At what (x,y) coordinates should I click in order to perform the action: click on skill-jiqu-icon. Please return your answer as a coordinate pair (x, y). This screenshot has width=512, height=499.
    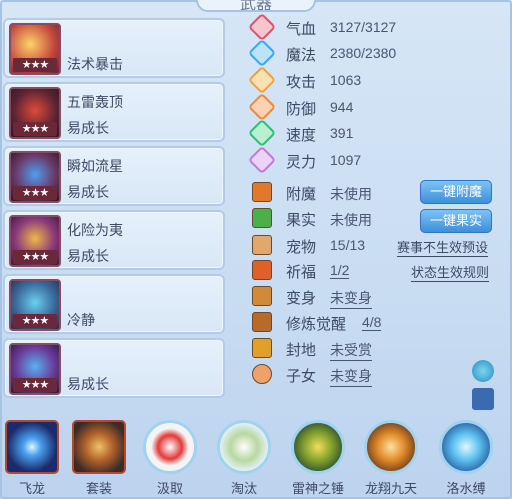
    Looking at the image, I should click on (170, 447).